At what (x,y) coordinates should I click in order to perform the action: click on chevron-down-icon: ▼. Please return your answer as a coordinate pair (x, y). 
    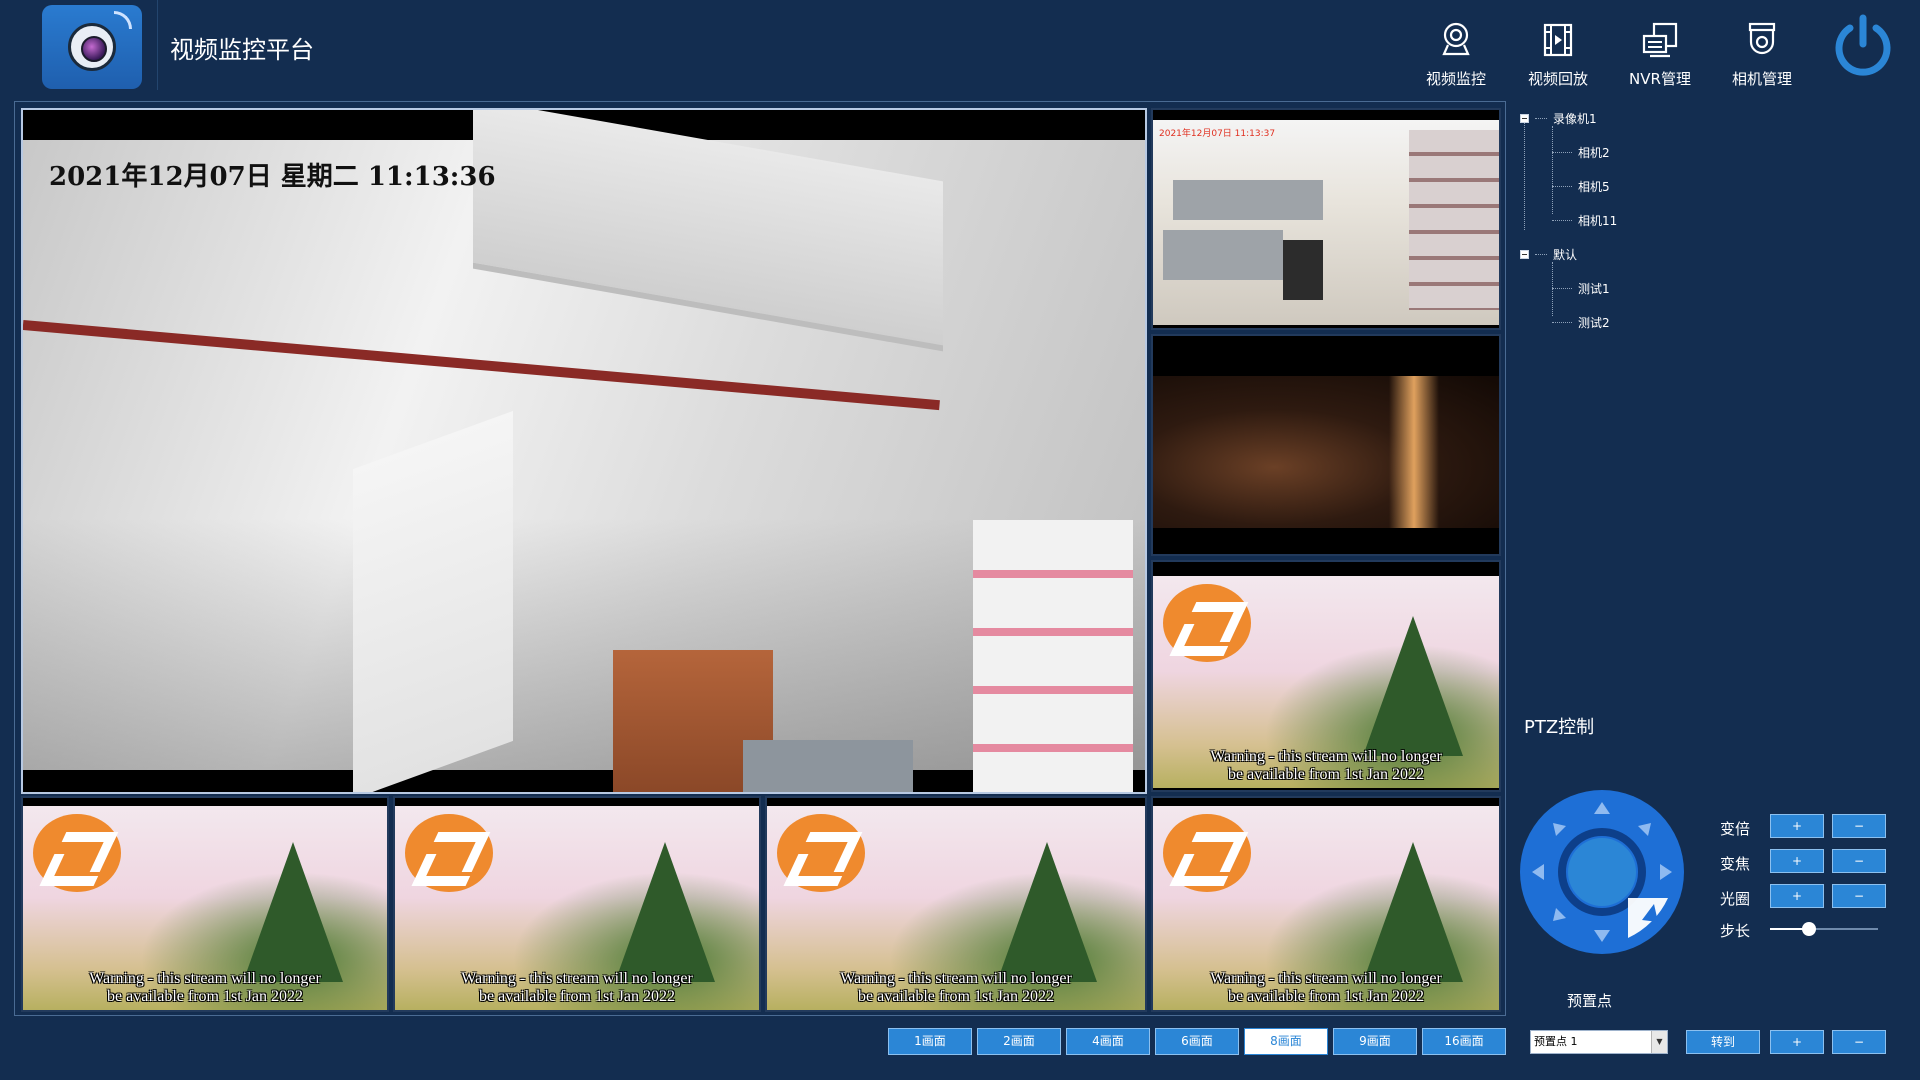
    Looking at the image, I should click on (1659, 1042).